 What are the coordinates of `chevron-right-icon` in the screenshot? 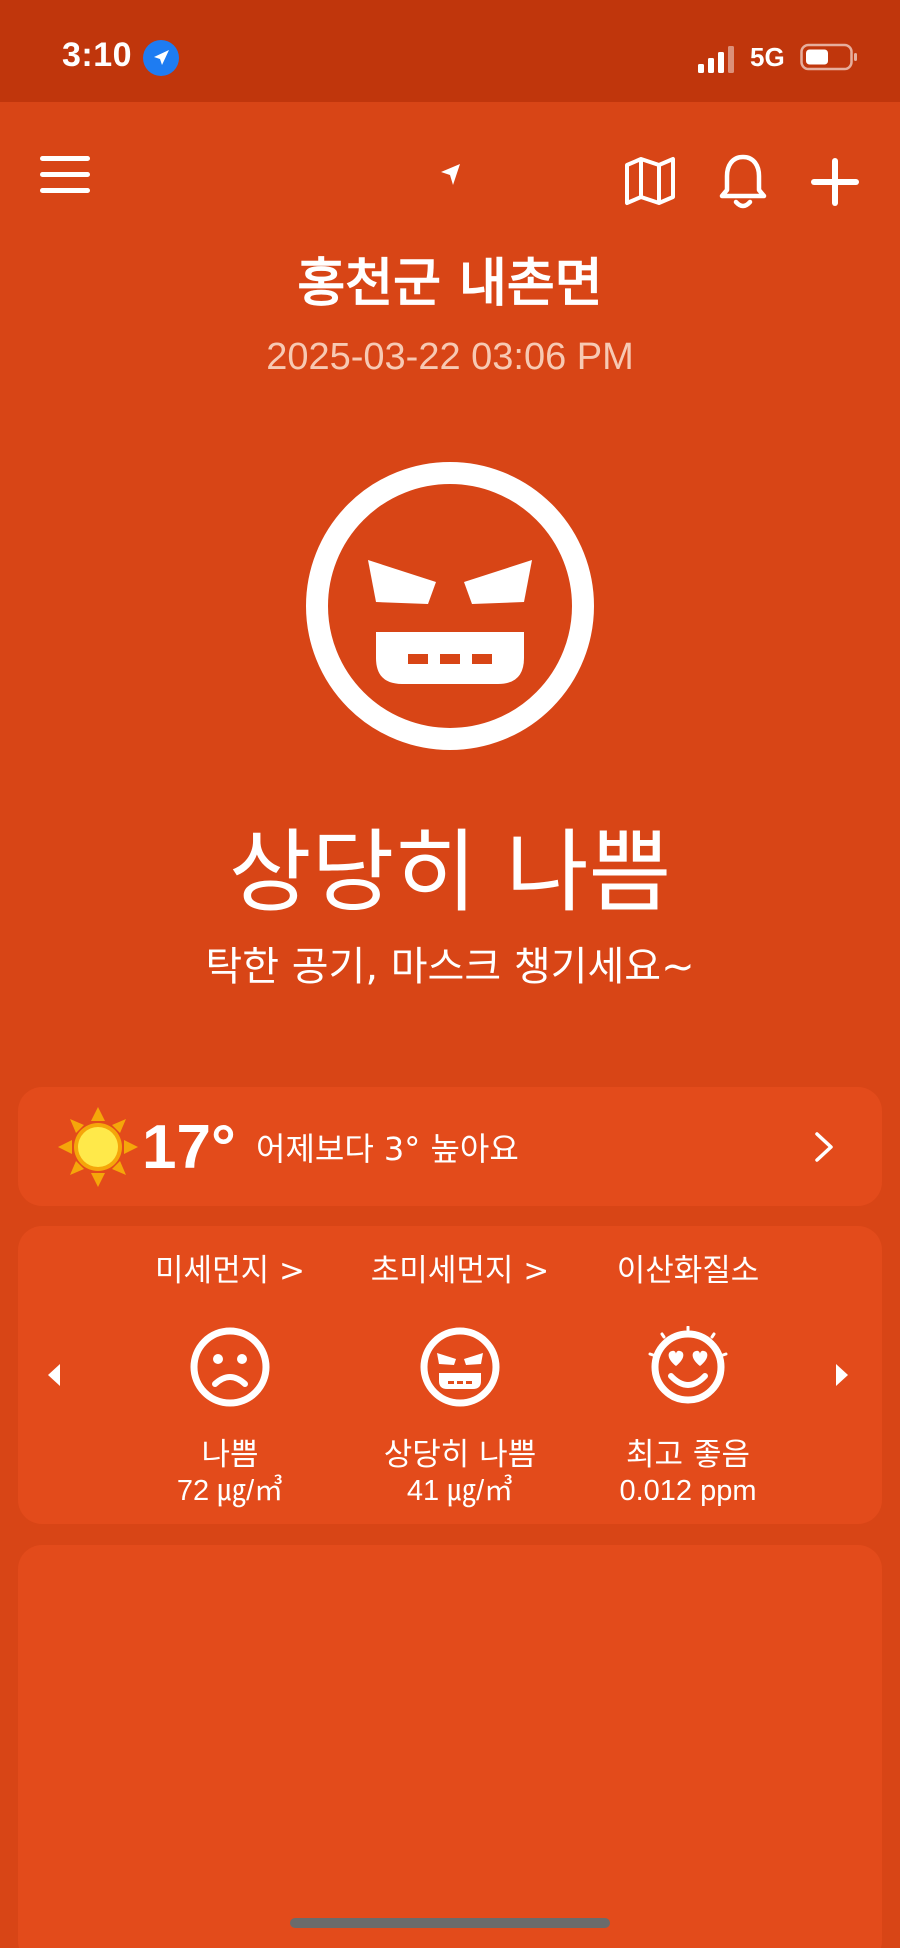 It's located at (824, 1147).